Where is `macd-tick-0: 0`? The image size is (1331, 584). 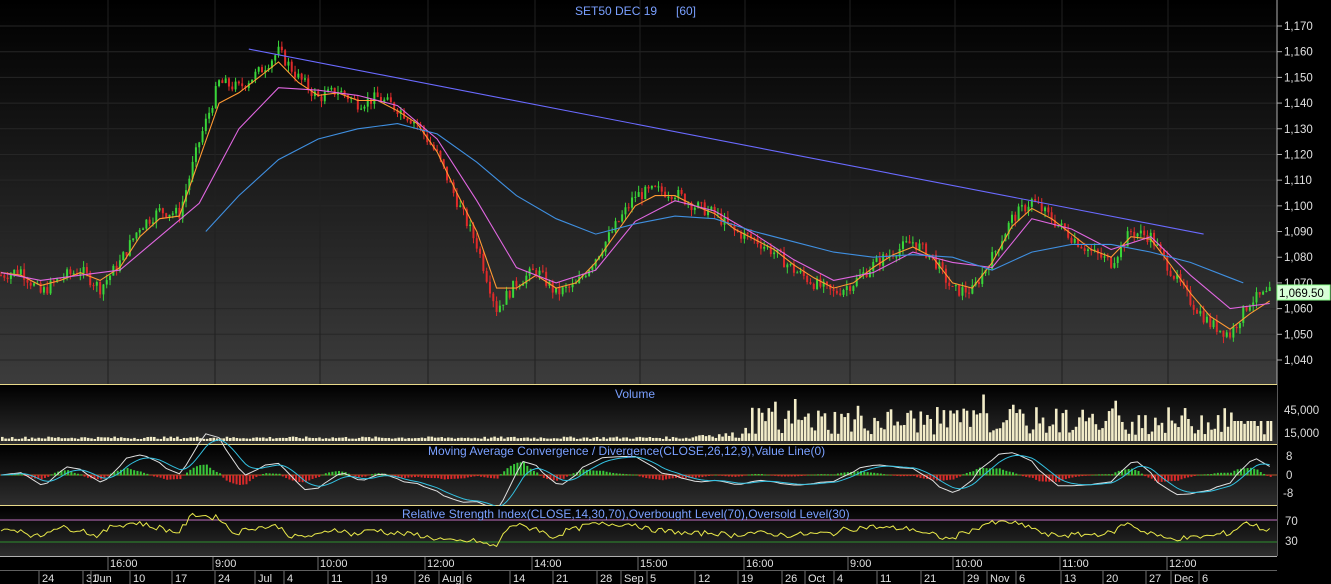
macd-tick-0: 0 is located at coordinates (1289, 476).